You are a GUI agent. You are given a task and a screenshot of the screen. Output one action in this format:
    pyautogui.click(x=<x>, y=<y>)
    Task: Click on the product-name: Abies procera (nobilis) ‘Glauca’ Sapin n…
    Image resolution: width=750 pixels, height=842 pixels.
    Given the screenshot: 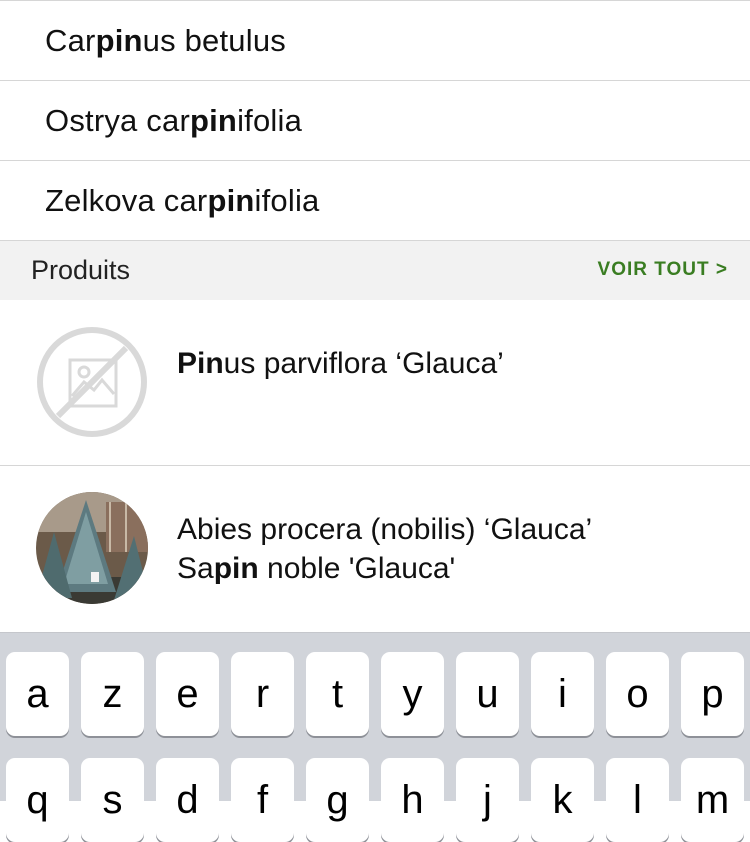 What is the action you would take?
    pyautogui.click(x=385, y=549)
    